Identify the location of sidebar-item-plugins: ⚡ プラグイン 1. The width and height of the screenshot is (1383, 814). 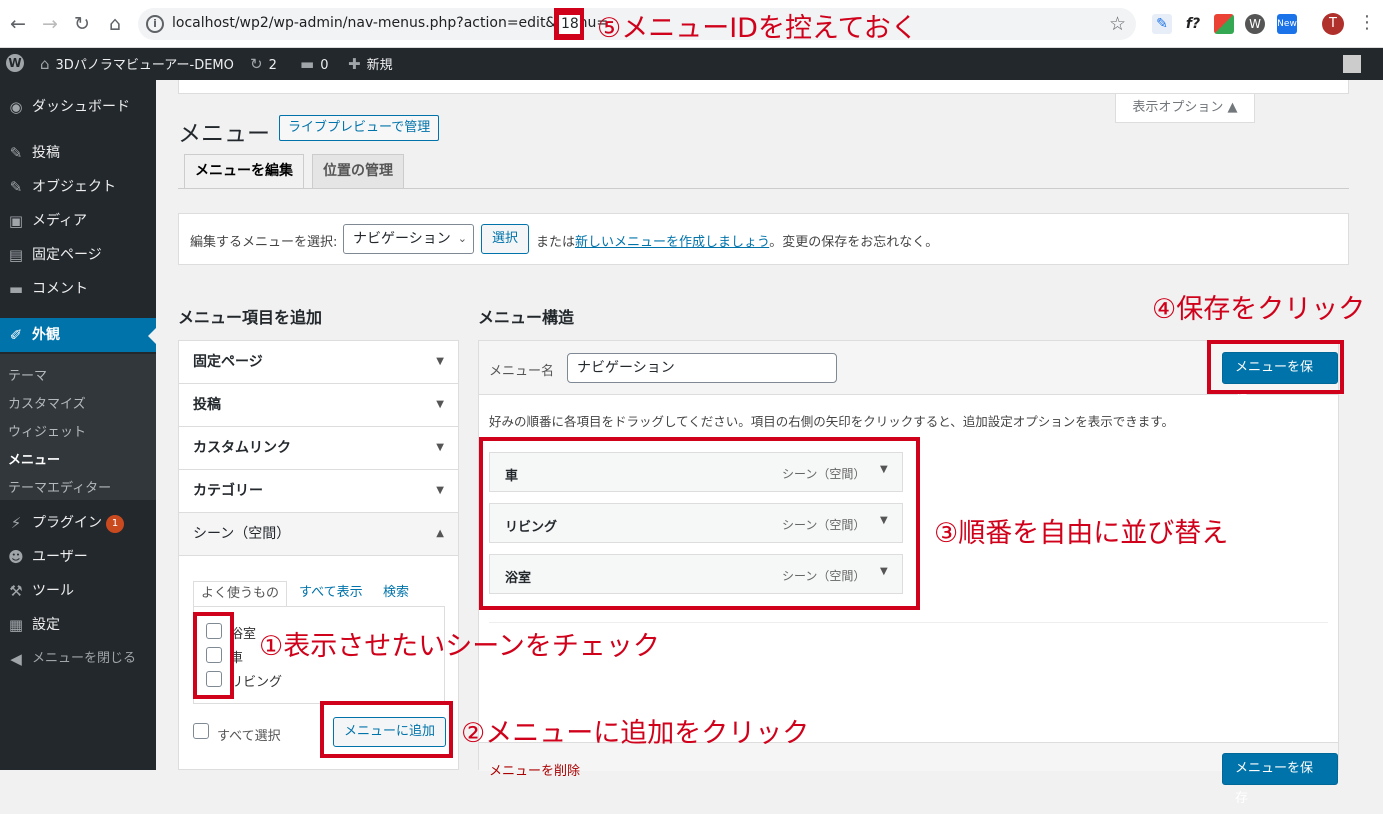
(78, 523).